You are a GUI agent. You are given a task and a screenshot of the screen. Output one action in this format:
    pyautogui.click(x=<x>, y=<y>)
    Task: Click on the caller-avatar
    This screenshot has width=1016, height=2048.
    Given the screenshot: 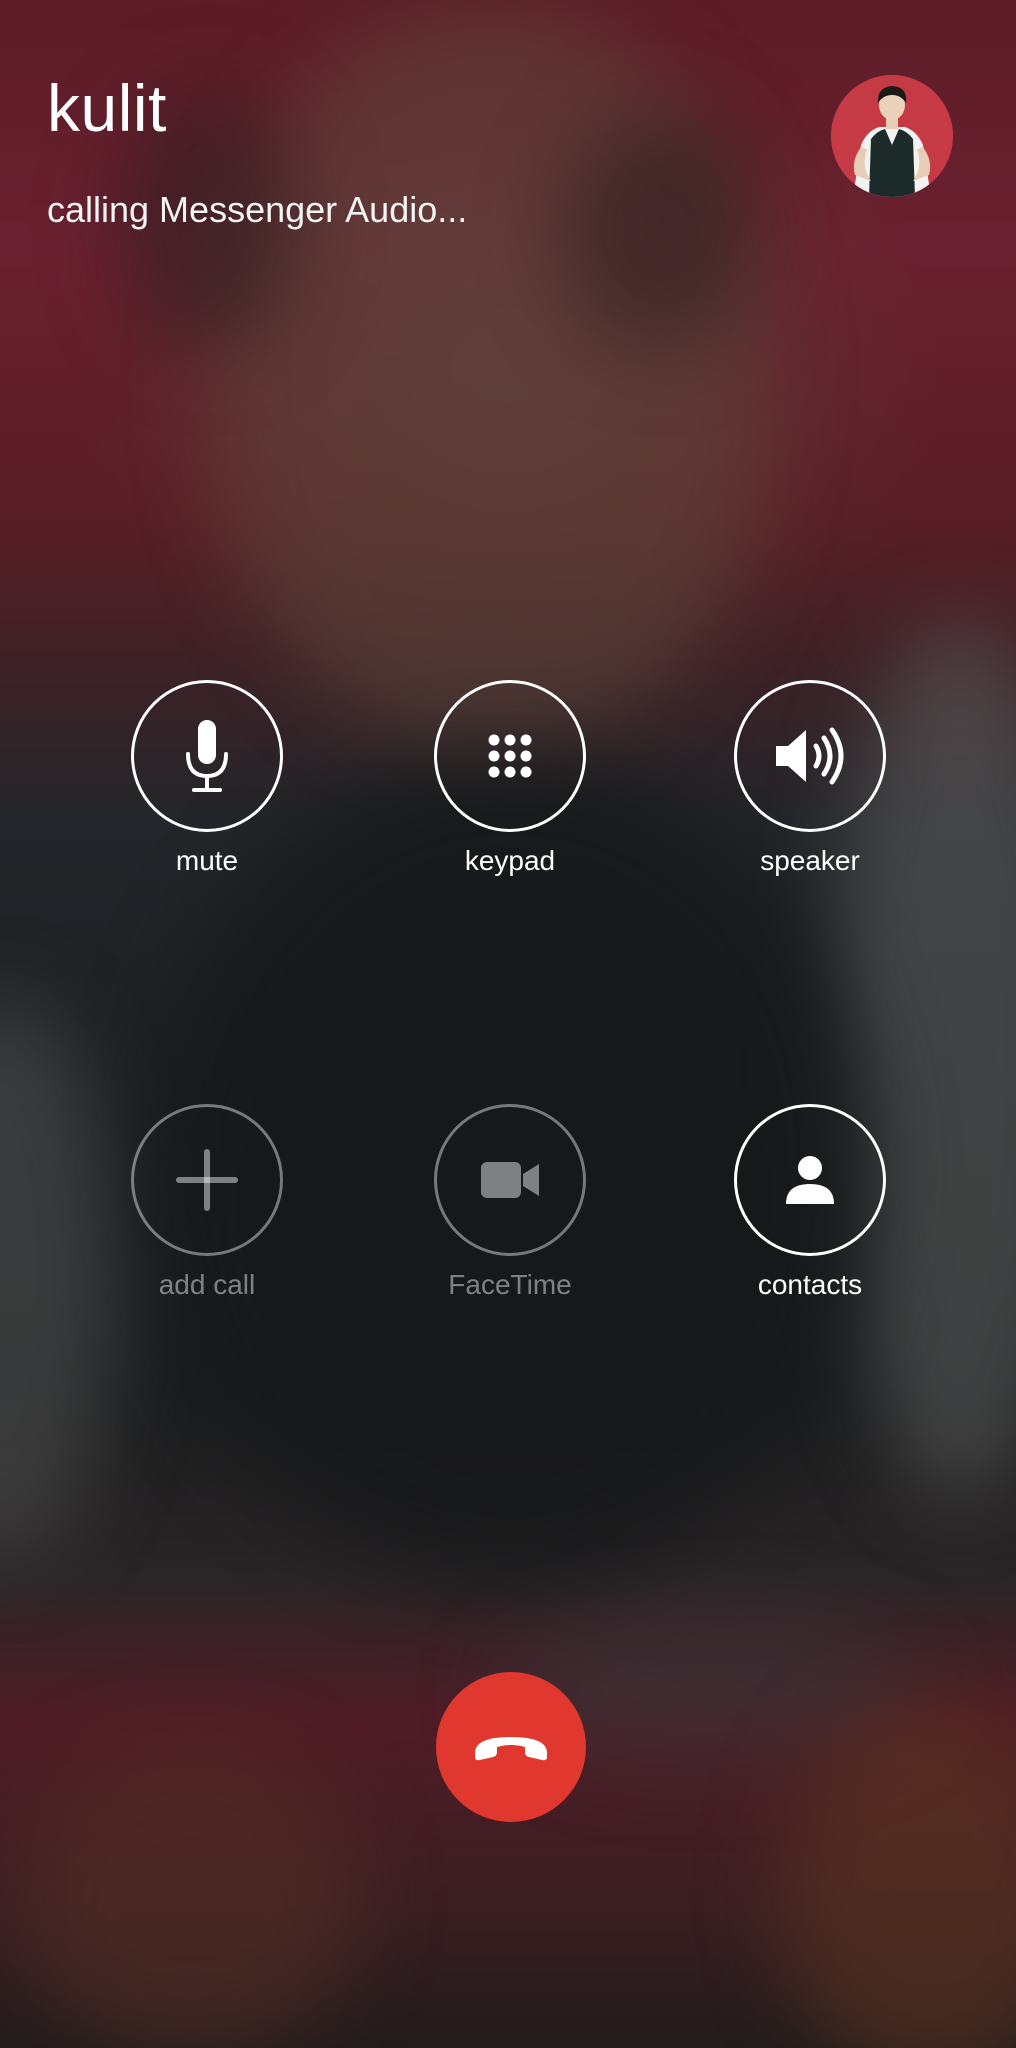 What is the action you would take?
    pyautogui.click(x=892, y=136)
    